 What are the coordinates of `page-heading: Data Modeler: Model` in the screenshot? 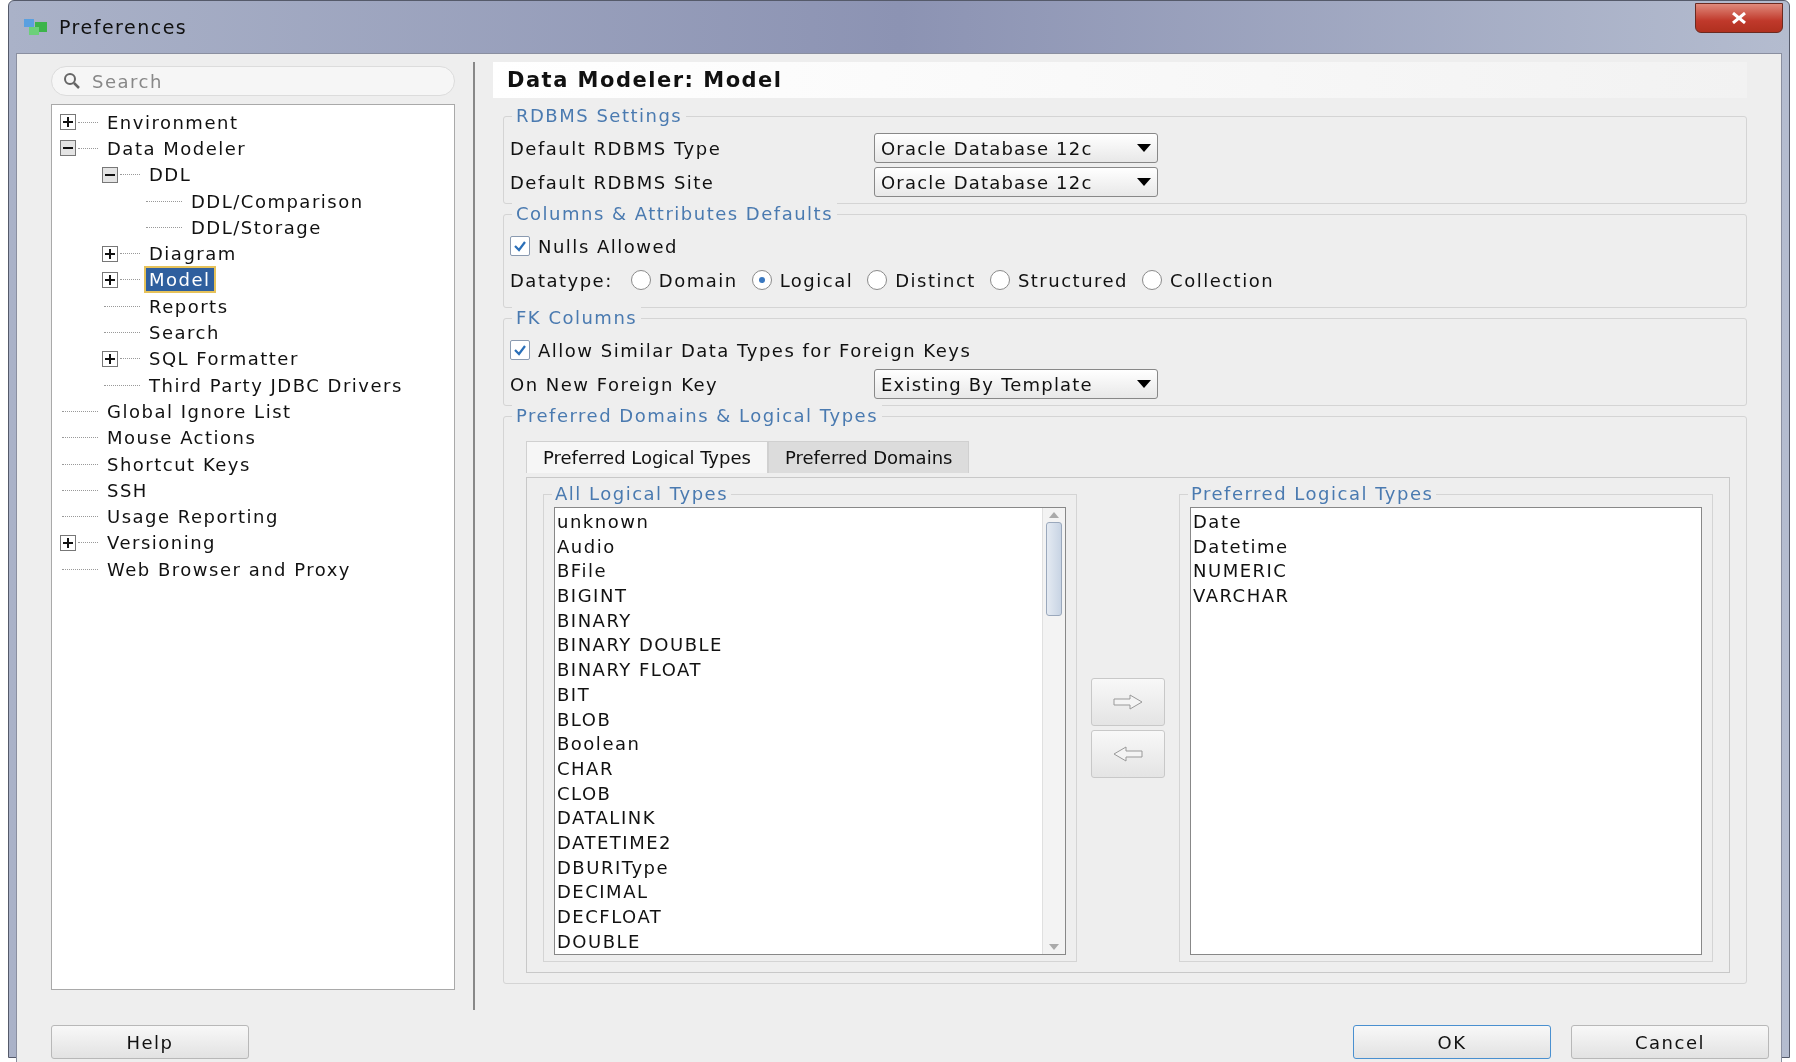 It's located at (1120, 80).